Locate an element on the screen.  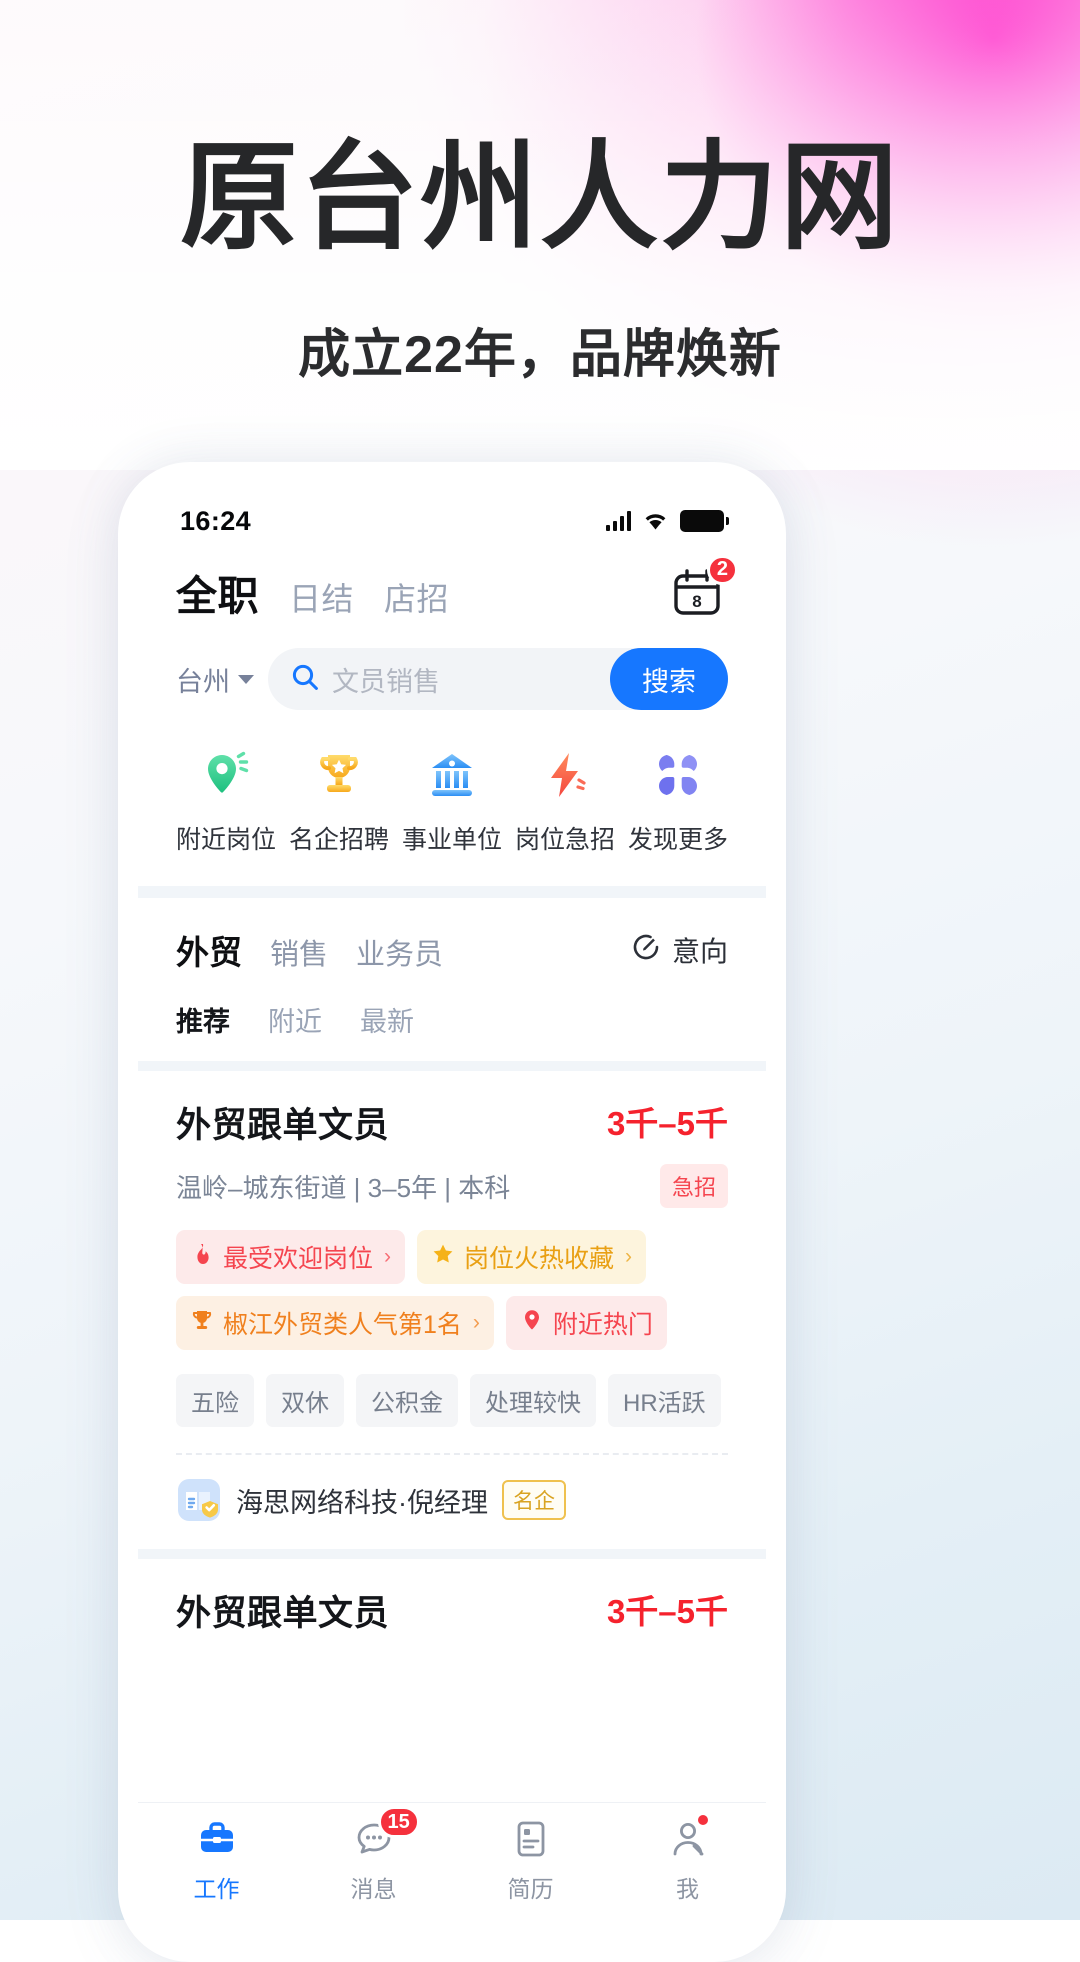
chat-bubble-icon: 15 is located at coordinates (385, 1834).